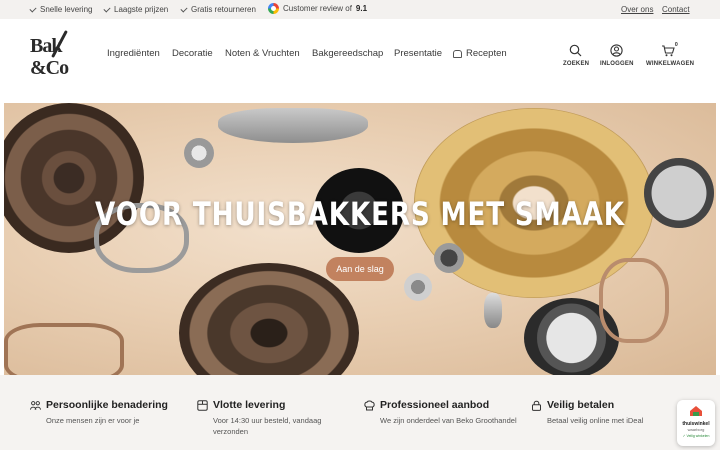 This screenshot has height=450, width=720. Describe the element at coordinates (637, 9) in the screenshot. I see `about-us-link: Over ons` at that location.